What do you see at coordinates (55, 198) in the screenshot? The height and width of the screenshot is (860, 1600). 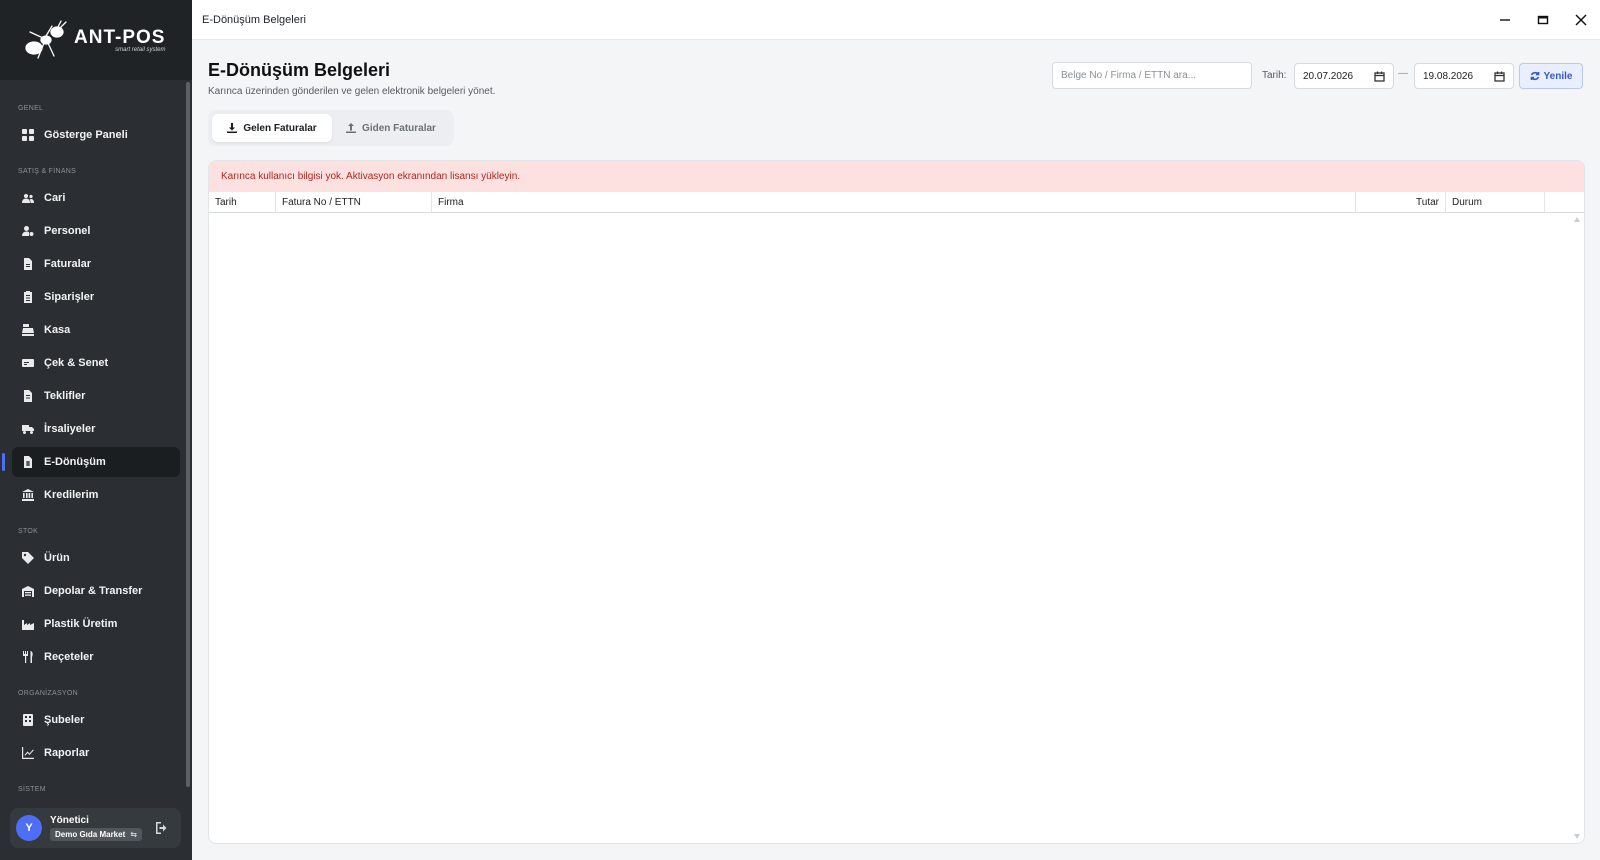 I see `sidebar-item-label: Cari` at bounding box center [55, 198].